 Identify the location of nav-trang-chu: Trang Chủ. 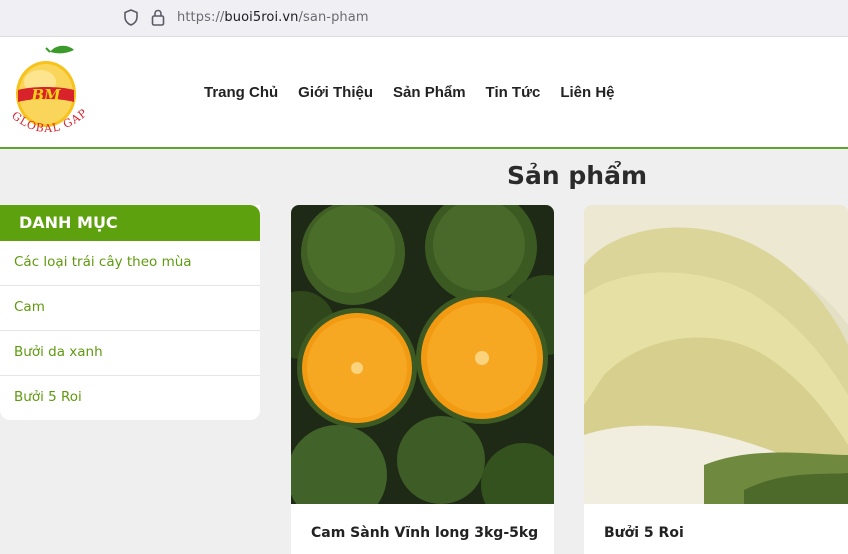
(241, 92).